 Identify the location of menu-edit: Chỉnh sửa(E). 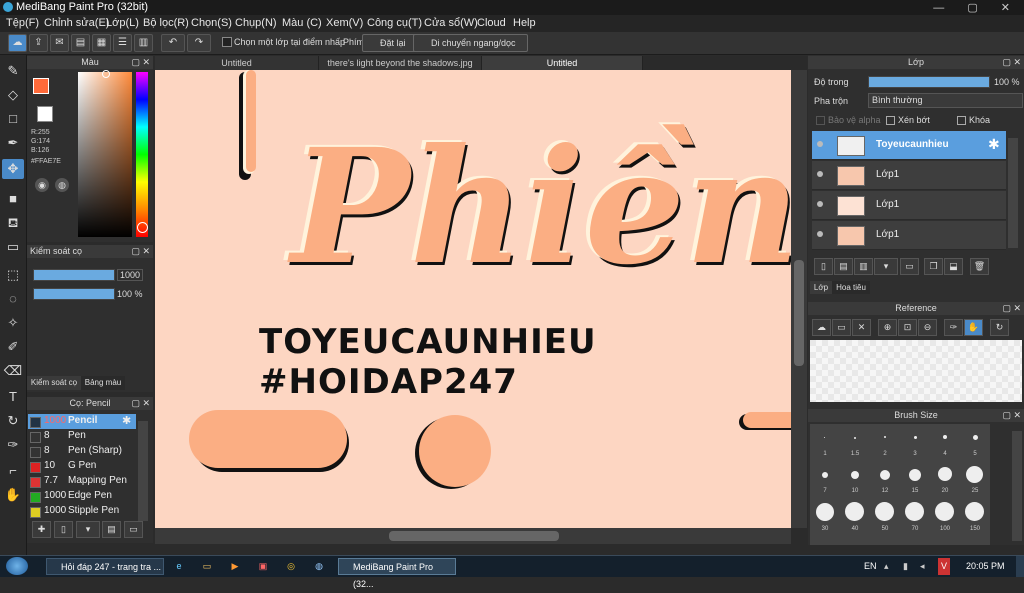
(76, 23).